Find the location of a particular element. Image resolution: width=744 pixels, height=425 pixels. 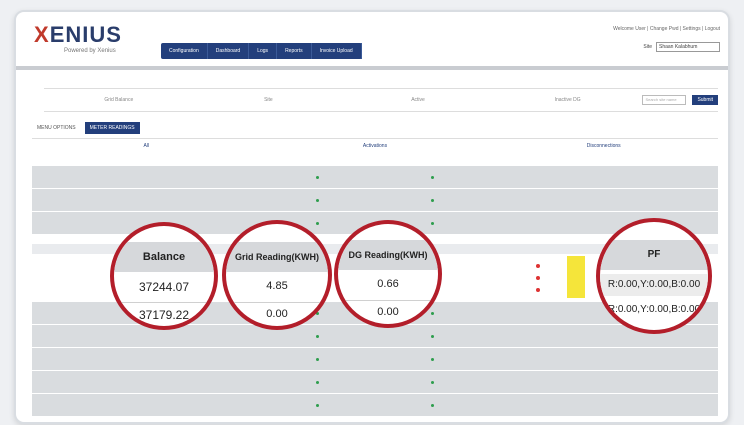

tab-meter-readings: METER READINGS is located at coordinates (112, 128).